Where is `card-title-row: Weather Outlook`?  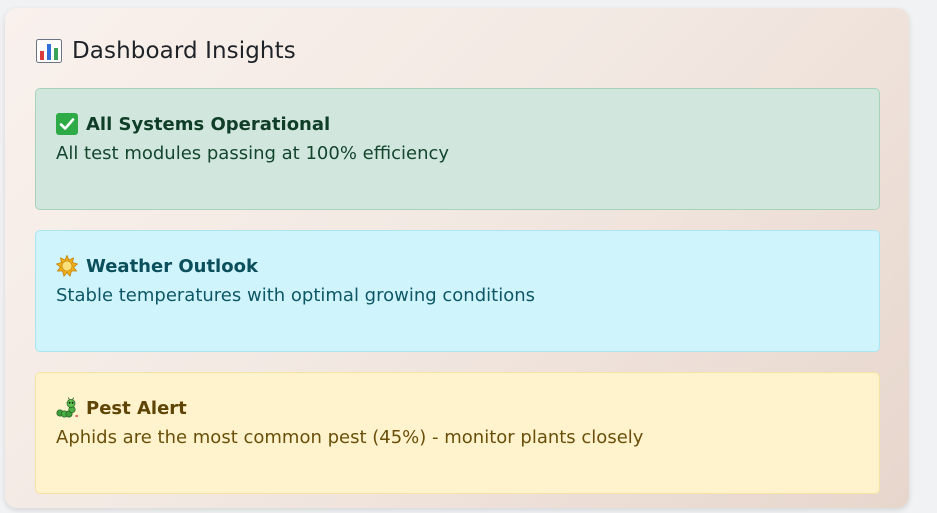 card-title-row: Weather Outlook is located at coordinates (457, 266).